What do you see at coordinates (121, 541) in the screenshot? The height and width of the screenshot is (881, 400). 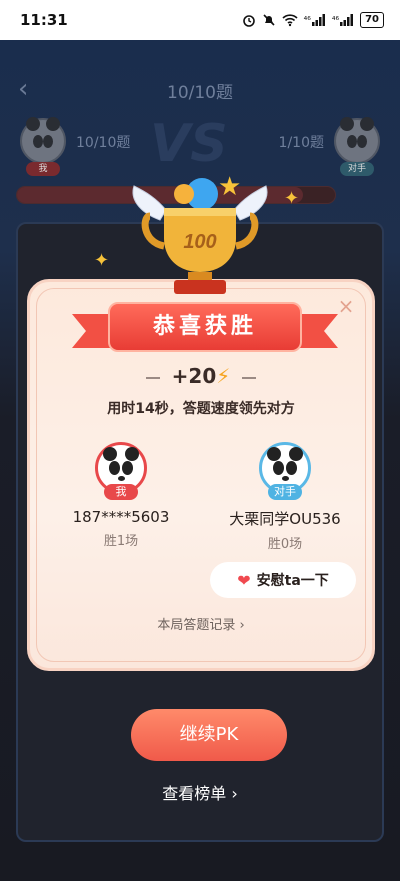 I see `my-wins: 胜1场` at bounding box center [121, 541].